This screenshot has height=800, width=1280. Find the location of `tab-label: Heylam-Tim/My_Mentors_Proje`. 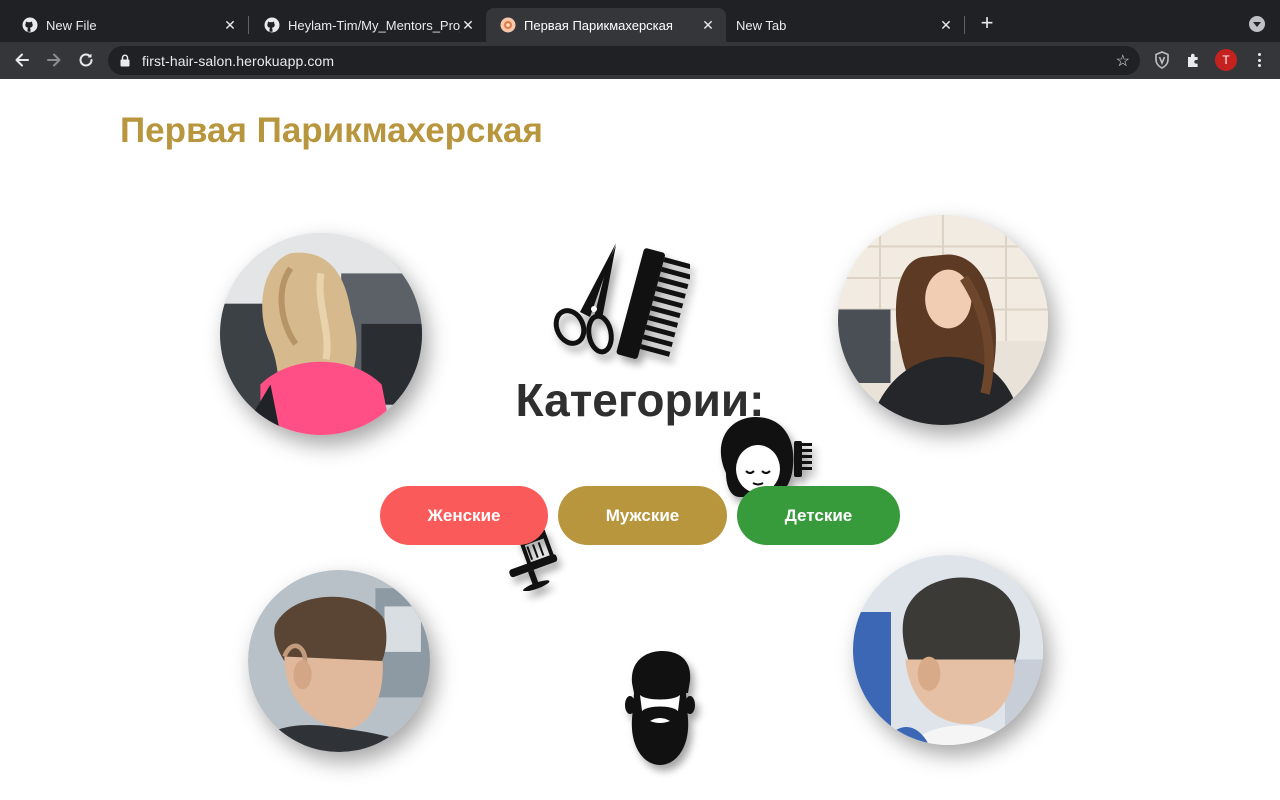

tab-label: Heylam-Tim/My_Mentors_Proje is located at coordinates (374, 25).